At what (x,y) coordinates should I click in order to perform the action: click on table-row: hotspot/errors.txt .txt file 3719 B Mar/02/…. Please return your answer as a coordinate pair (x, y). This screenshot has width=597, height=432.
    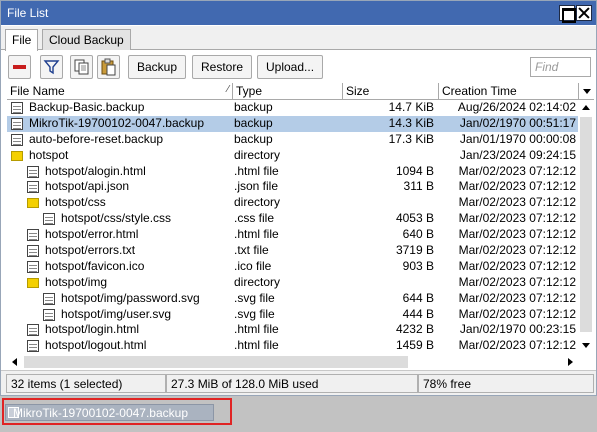
    Looking at the image, I should click on (292, 251).